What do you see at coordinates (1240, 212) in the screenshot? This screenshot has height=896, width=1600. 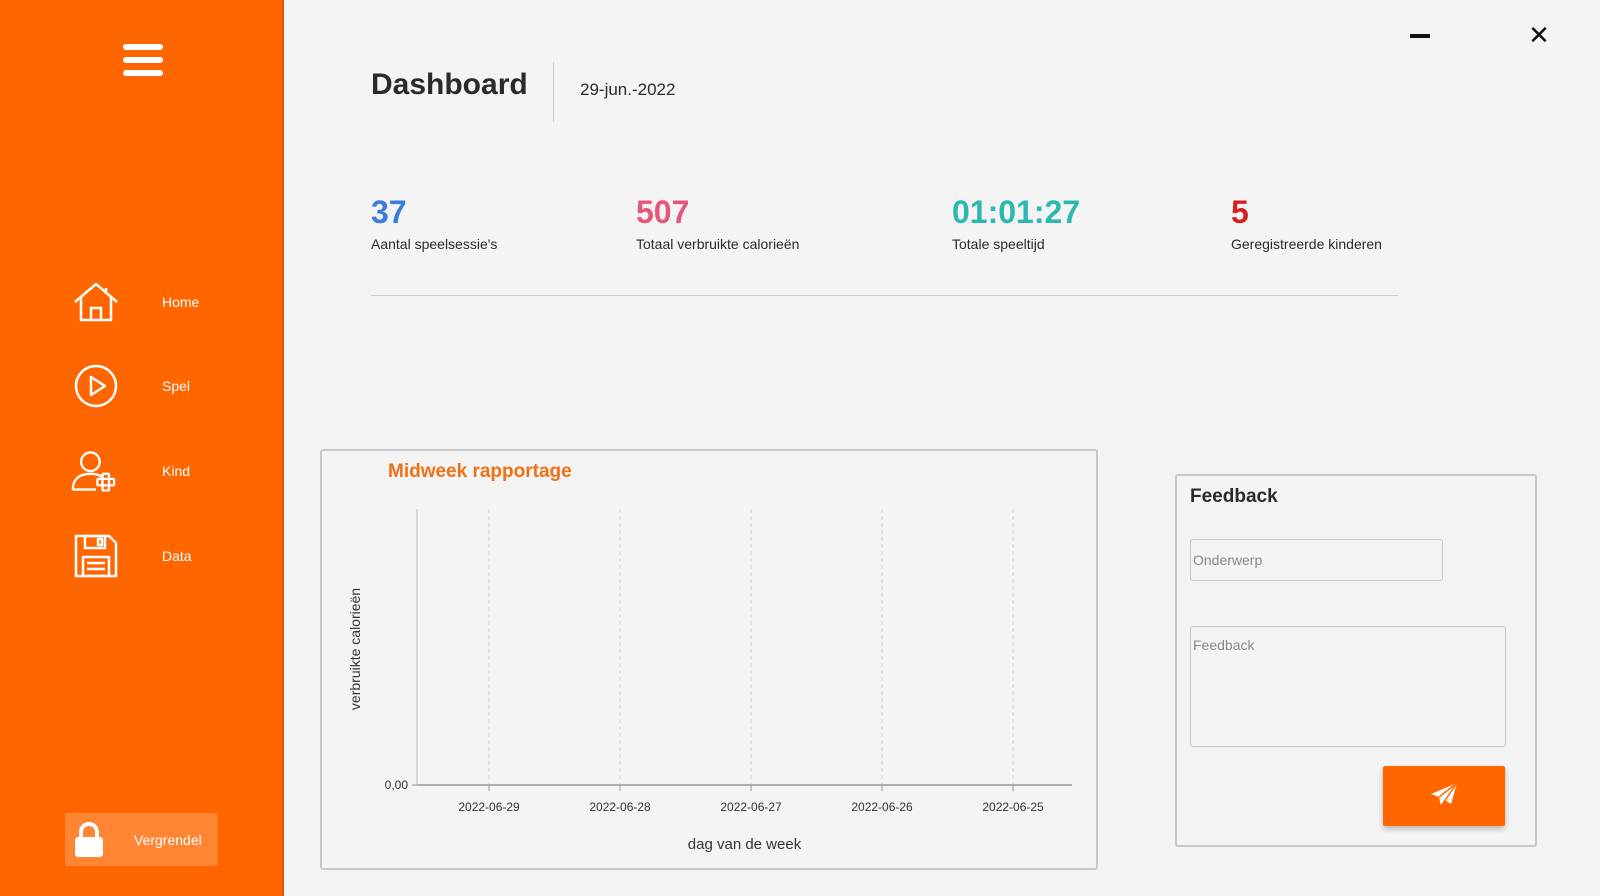 I see `stat-value: 5` at bounding box center [1240, 212].